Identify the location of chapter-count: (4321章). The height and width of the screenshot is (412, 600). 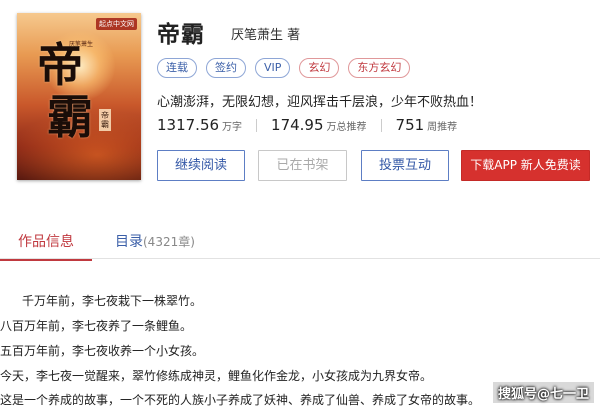
(169, 242).